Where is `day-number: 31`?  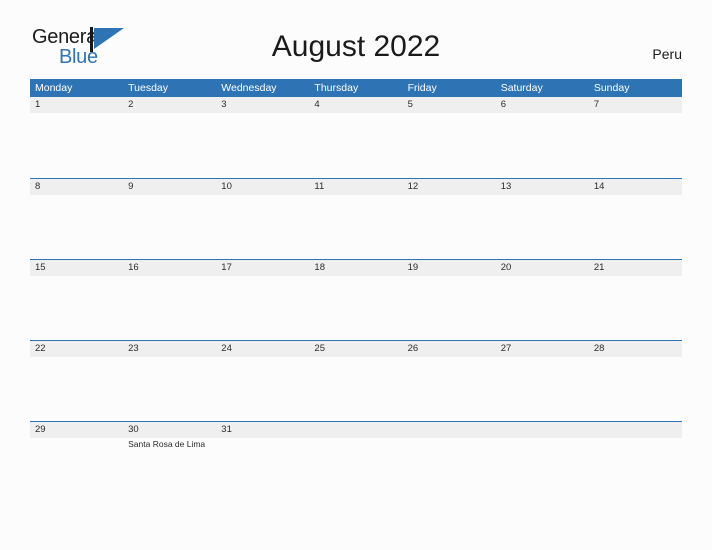
day-number: 31 is located at coordinates (226, 429).